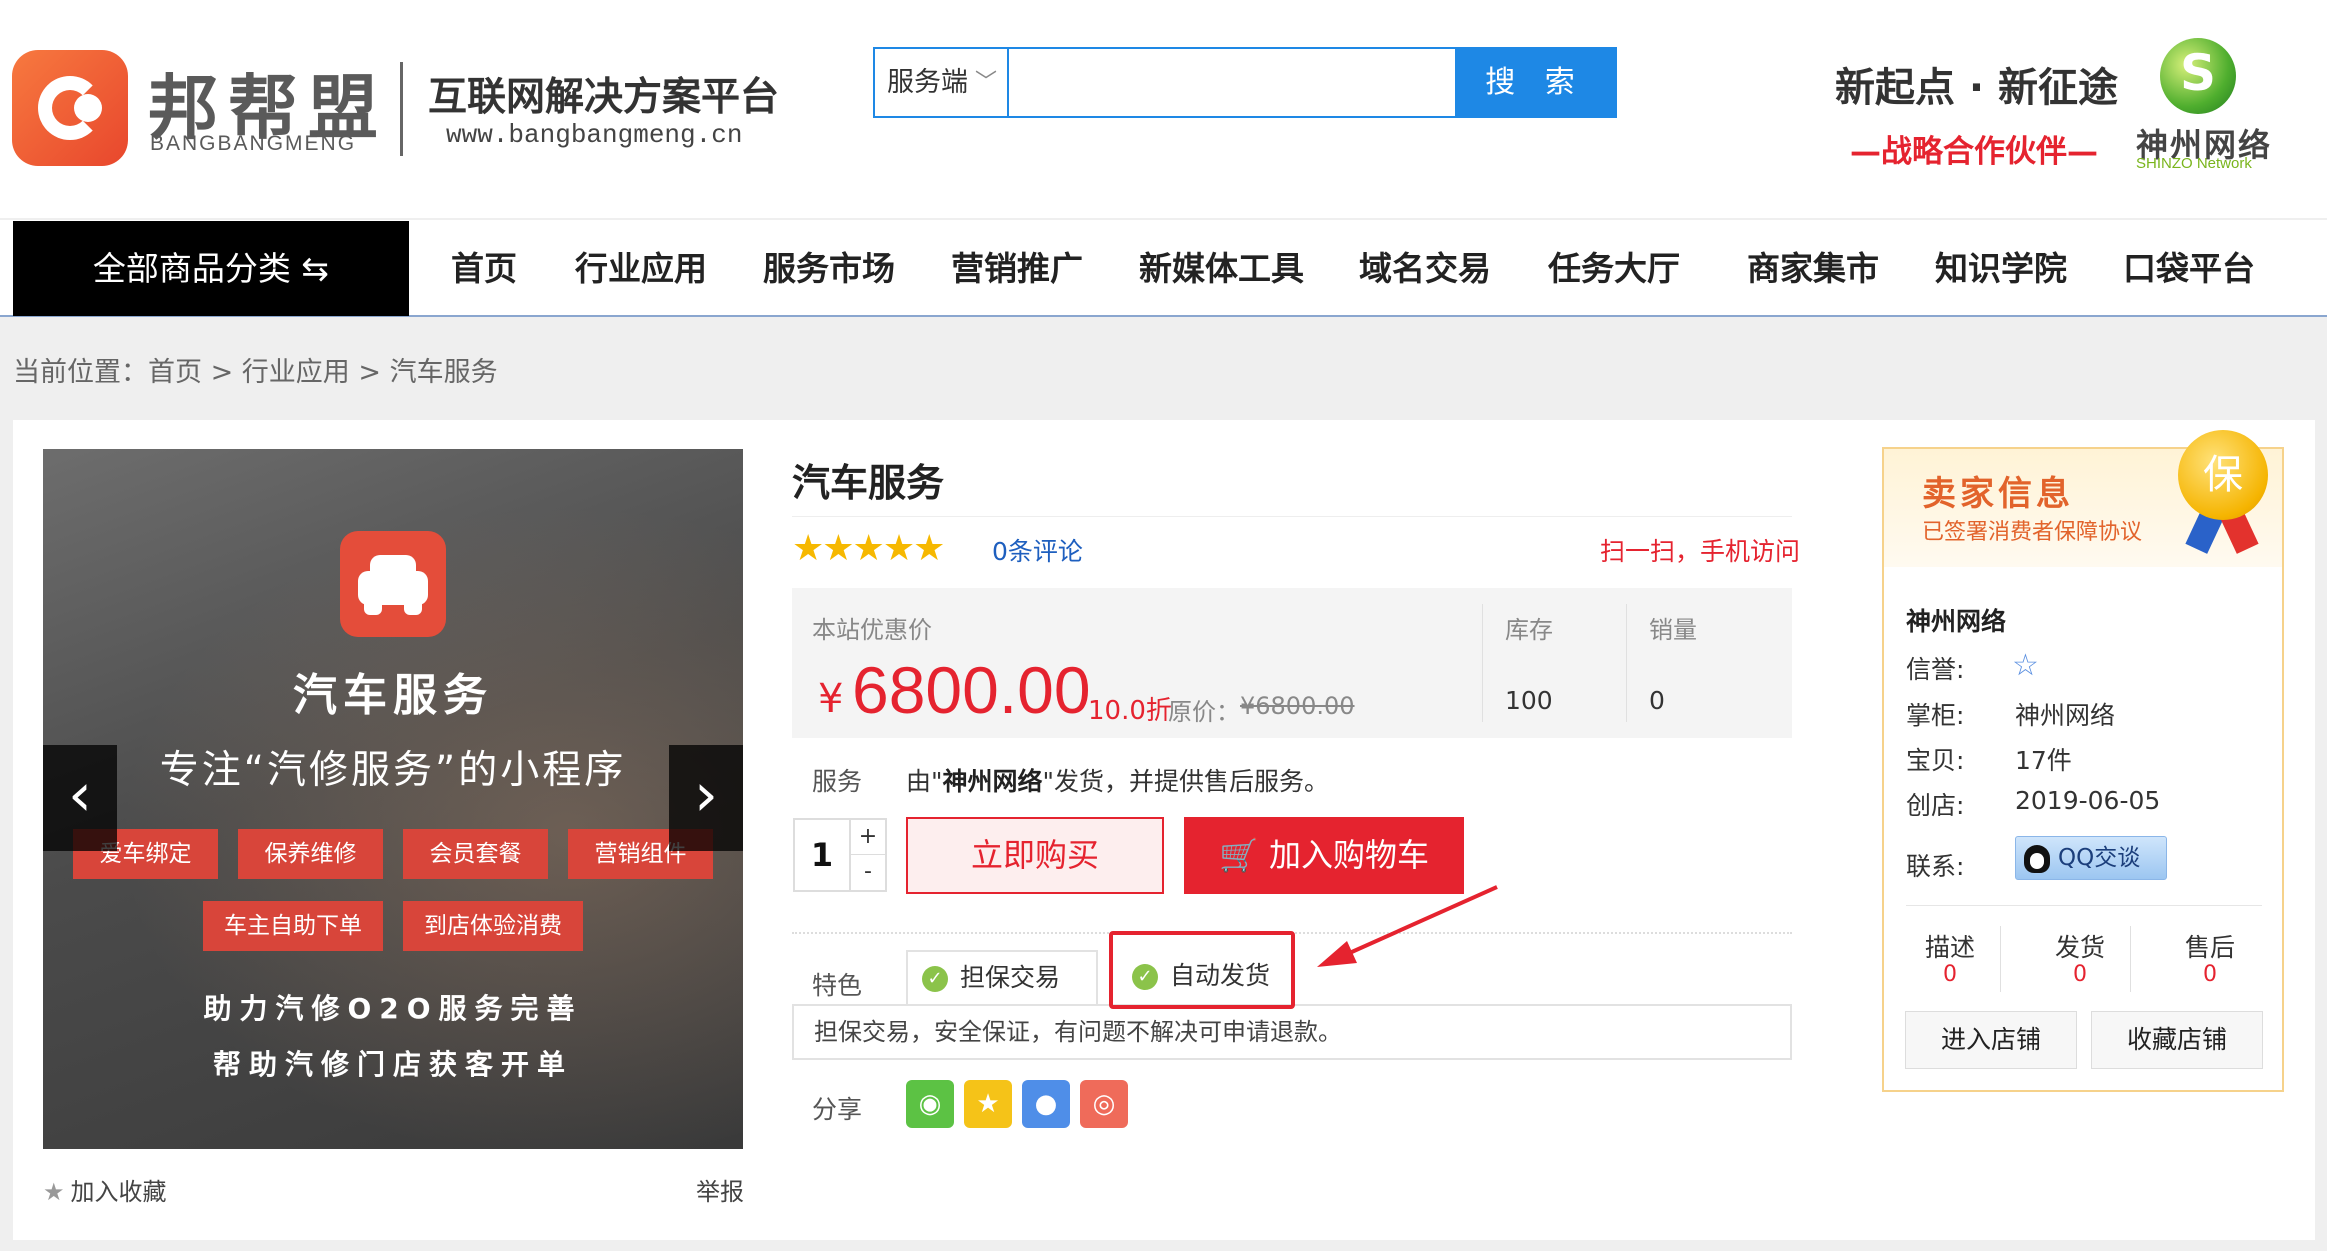  What do you see at coordinates (829, 268) in the screenshot?
I see `nav-item-service-market: 服务市场` at bounding box center [829, 268].